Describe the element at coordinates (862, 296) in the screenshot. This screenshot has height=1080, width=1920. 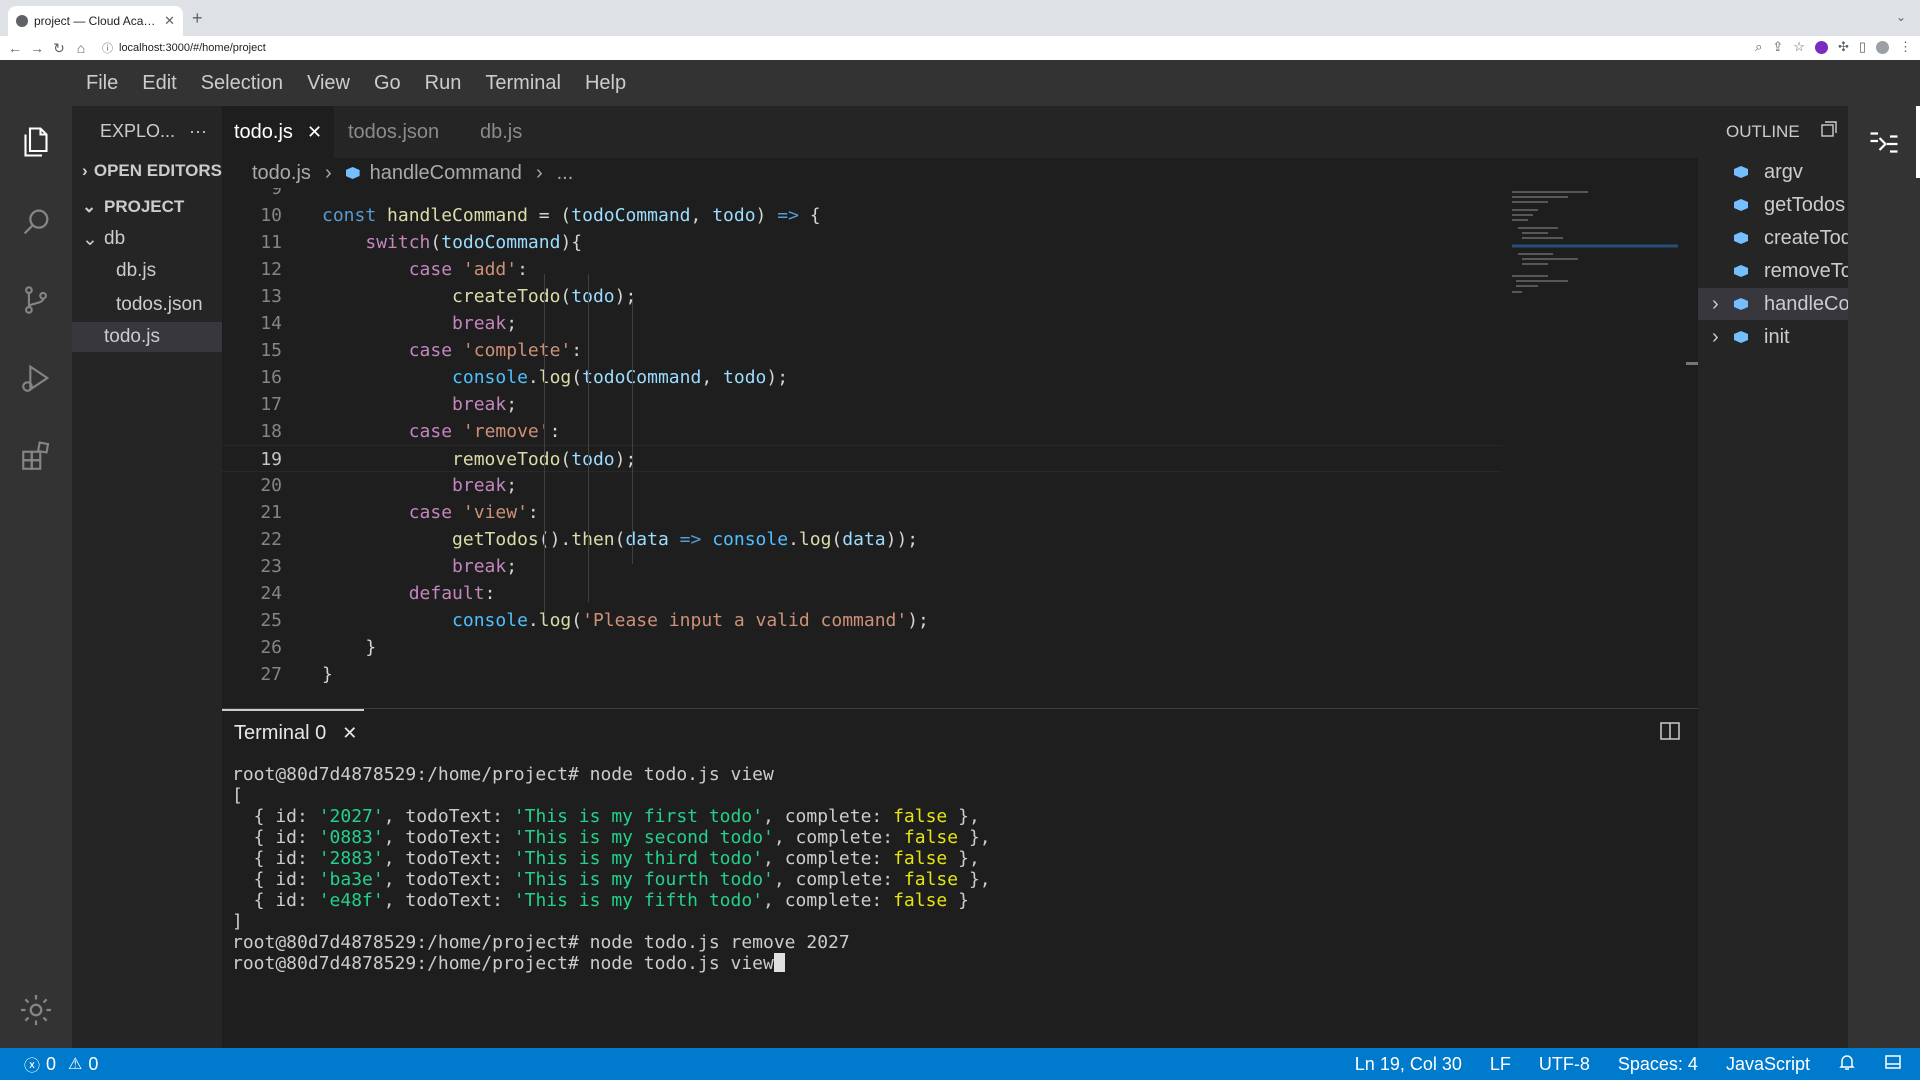
I see `code-line: 13 createTodo(todo);` at that location.